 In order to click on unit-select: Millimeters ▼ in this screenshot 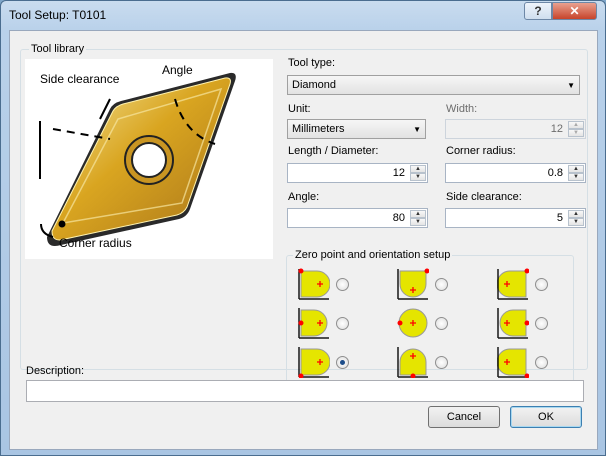, I will do `click(356, 129)`.